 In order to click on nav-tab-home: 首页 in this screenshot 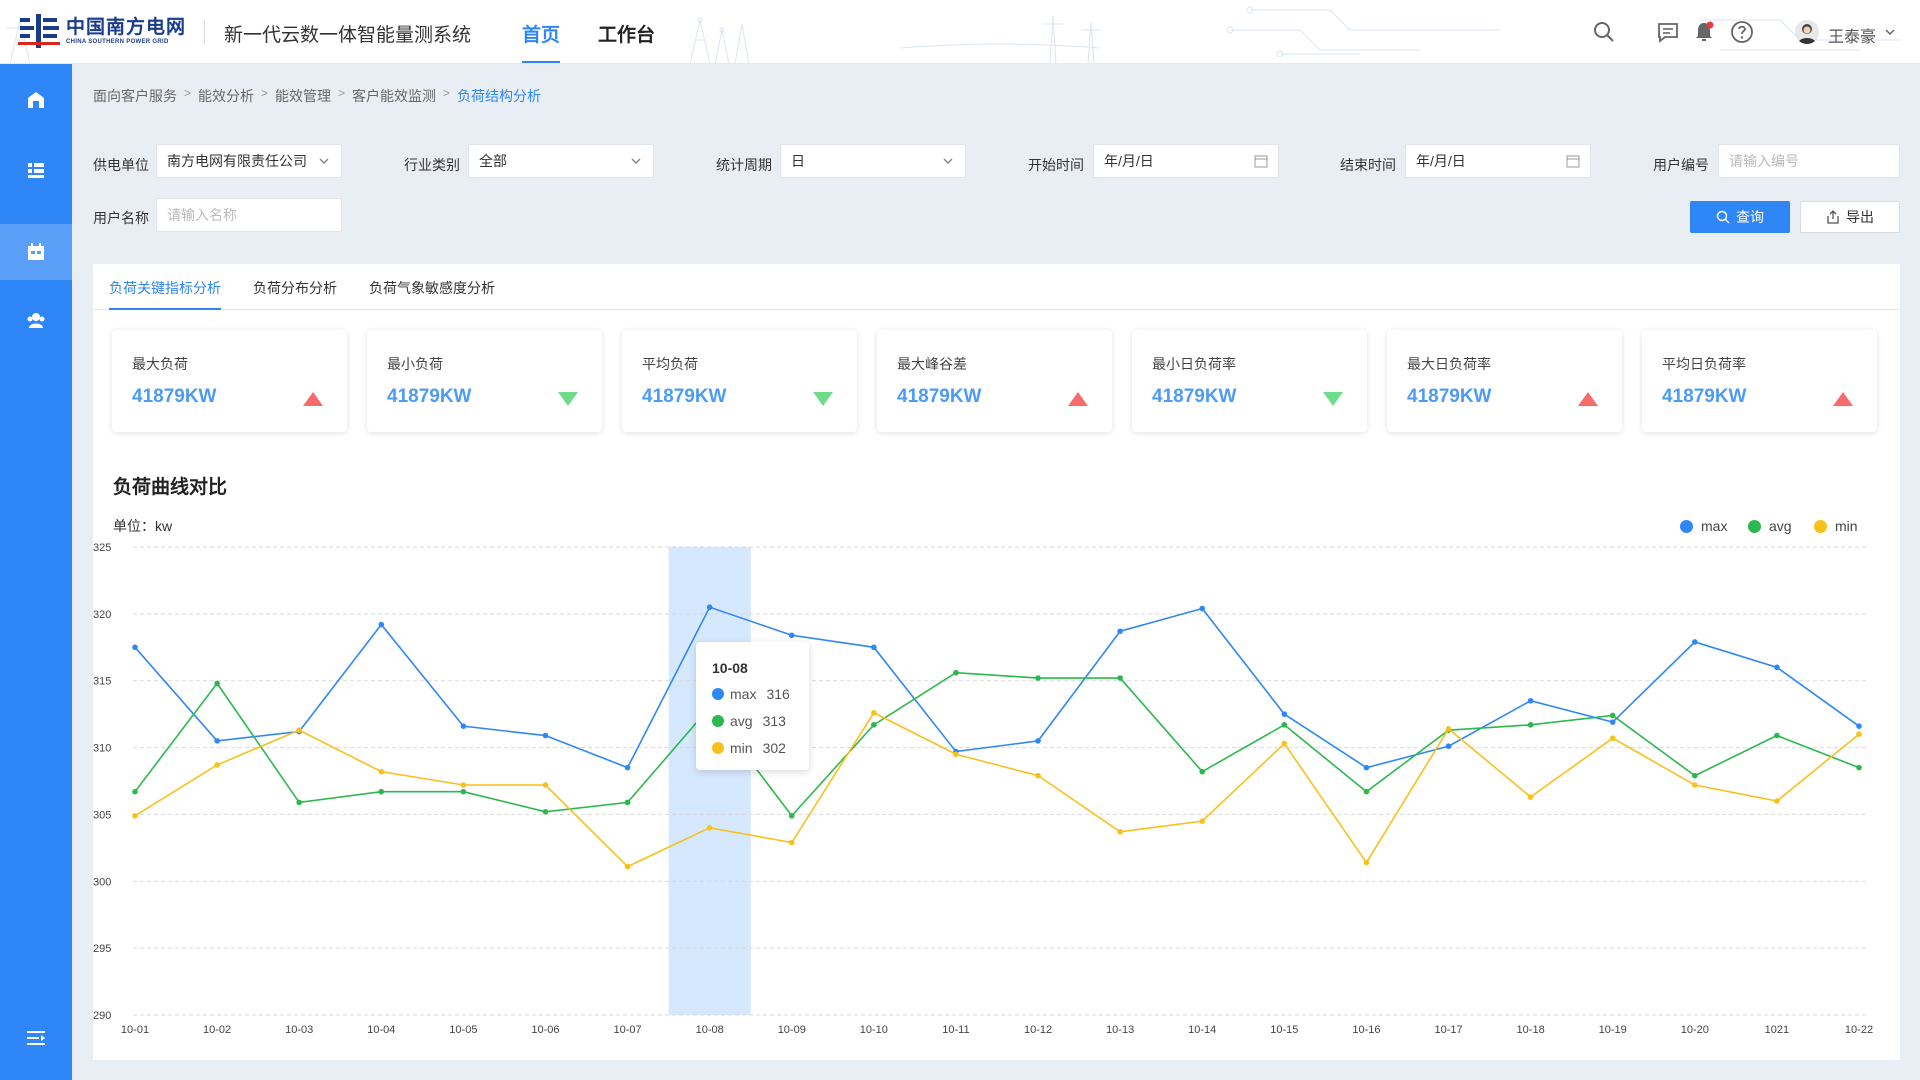, I will do `click(541, 41)`.